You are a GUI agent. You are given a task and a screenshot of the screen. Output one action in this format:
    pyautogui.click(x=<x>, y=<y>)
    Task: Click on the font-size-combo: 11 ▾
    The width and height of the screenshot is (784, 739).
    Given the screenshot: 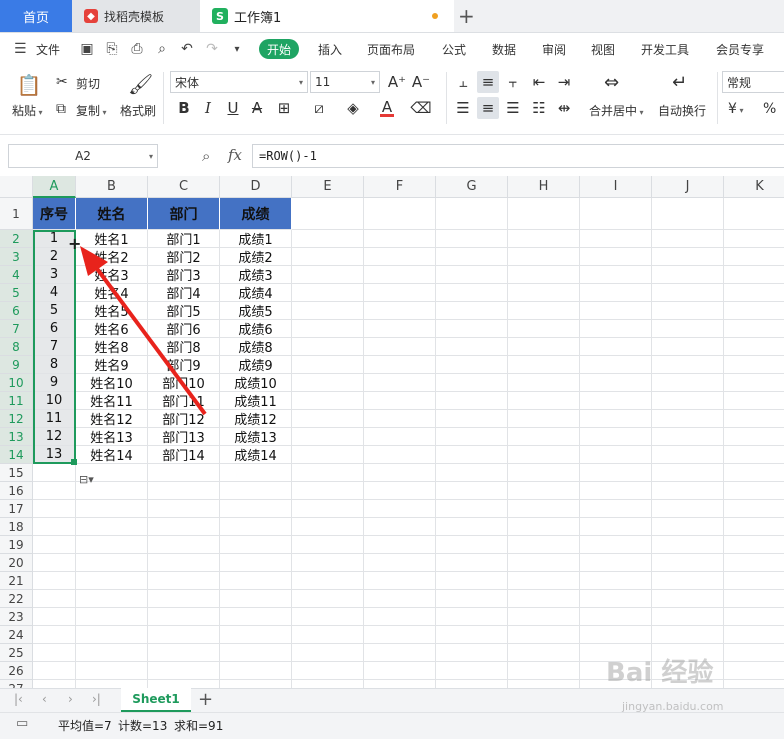 What is the action you would take?
    pyautogui.click(x=345, y=82)
    